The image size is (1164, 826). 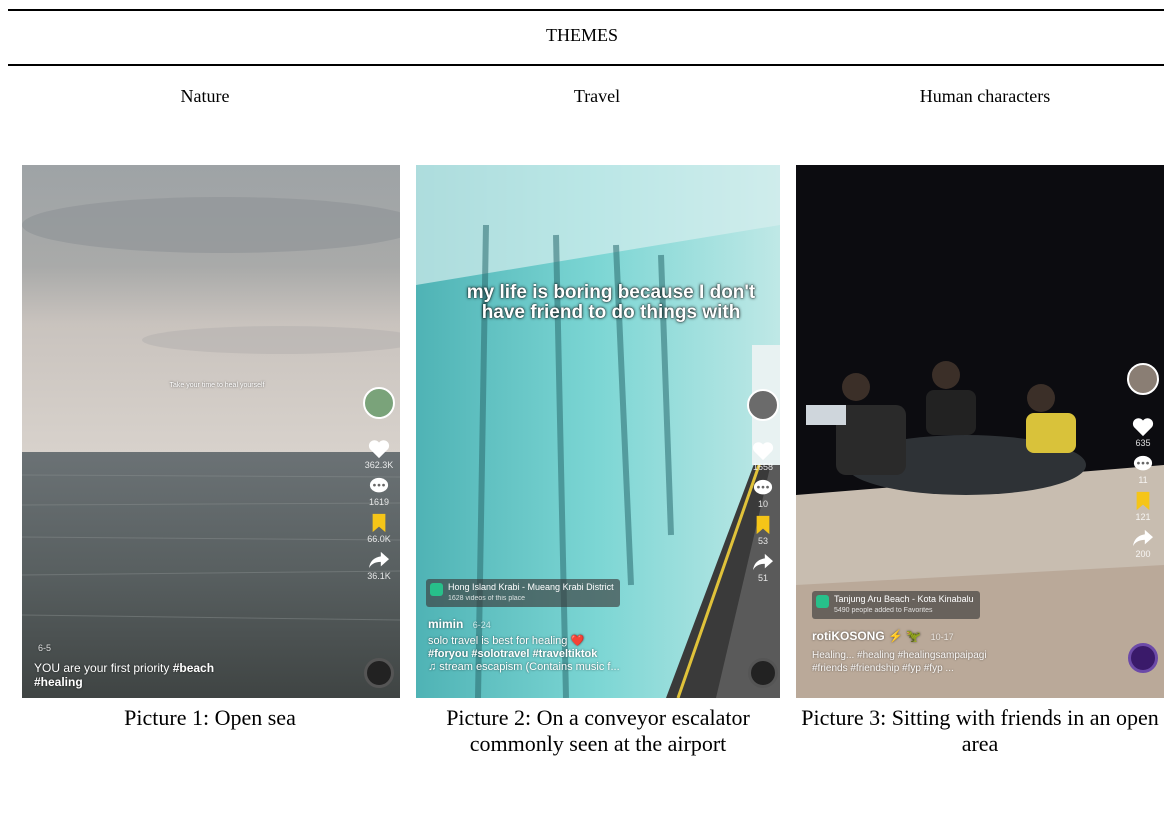 What do you see at coordinates (762, 541) in the screenshot?
I see `save-count: 53` at bounding box center [762, 541].